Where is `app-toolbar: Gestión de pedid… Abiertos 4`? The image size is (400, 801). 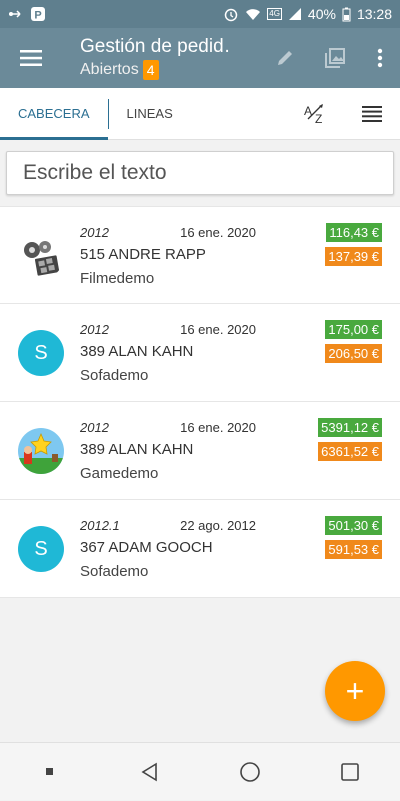 app-toolbar: Gestión de pedid… Abiertos 4 is located at coordinates (200, 58).